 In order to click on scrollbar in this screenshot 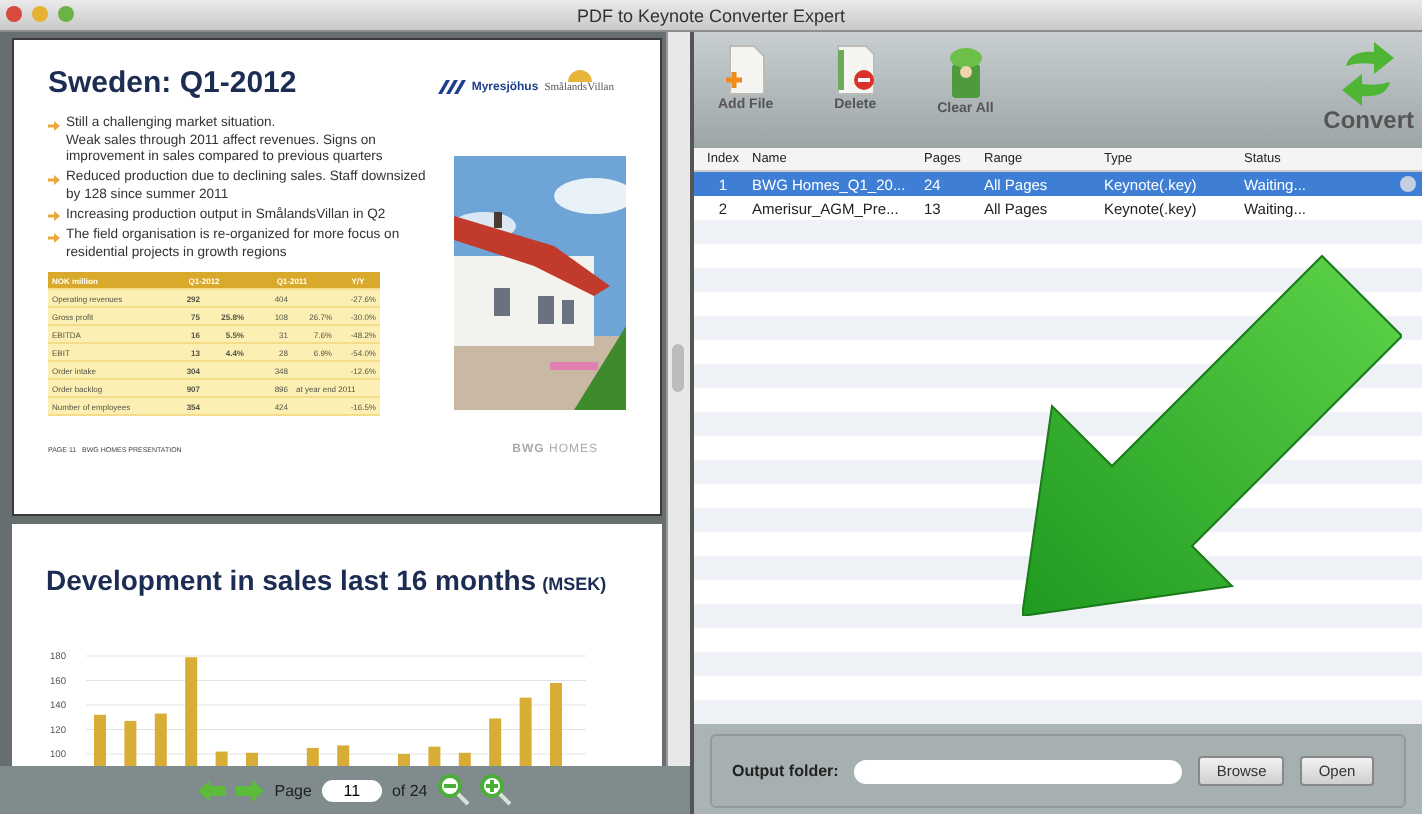, I will do `click(678, 399)`.